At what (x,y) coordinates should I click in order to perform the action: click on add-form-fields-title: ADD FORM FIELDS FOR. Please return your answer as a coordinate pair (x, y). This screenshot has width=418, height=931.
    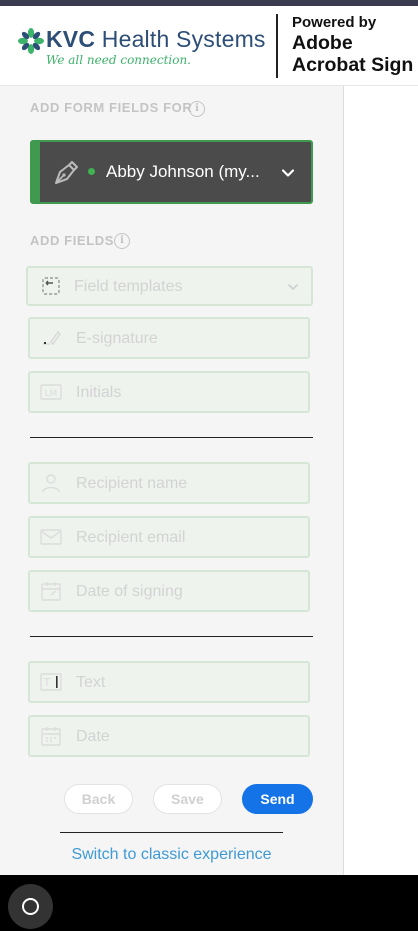
    Looking at the image, I should click on (111, 107).